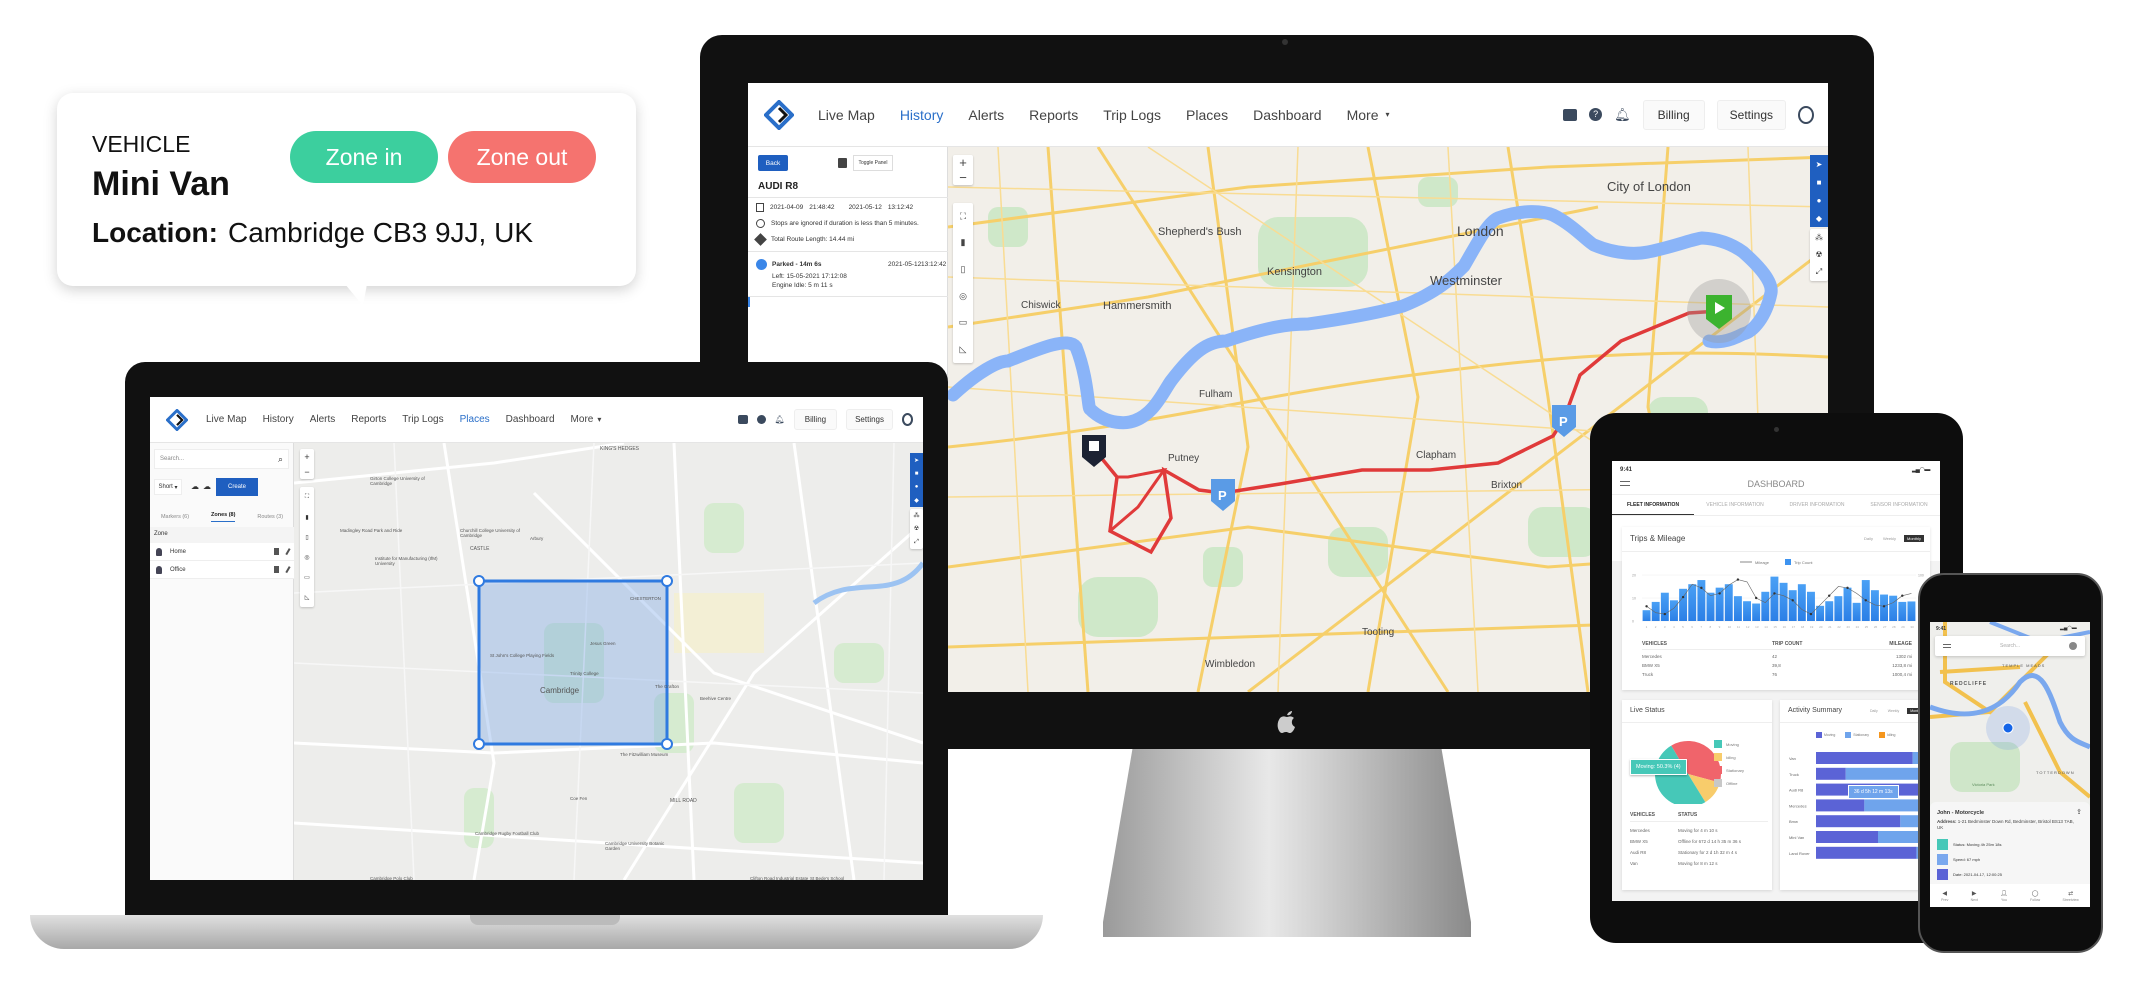 The width and height of the screenshot is (2136, 998). I want to click on zone-polygon, so click(573, 662).